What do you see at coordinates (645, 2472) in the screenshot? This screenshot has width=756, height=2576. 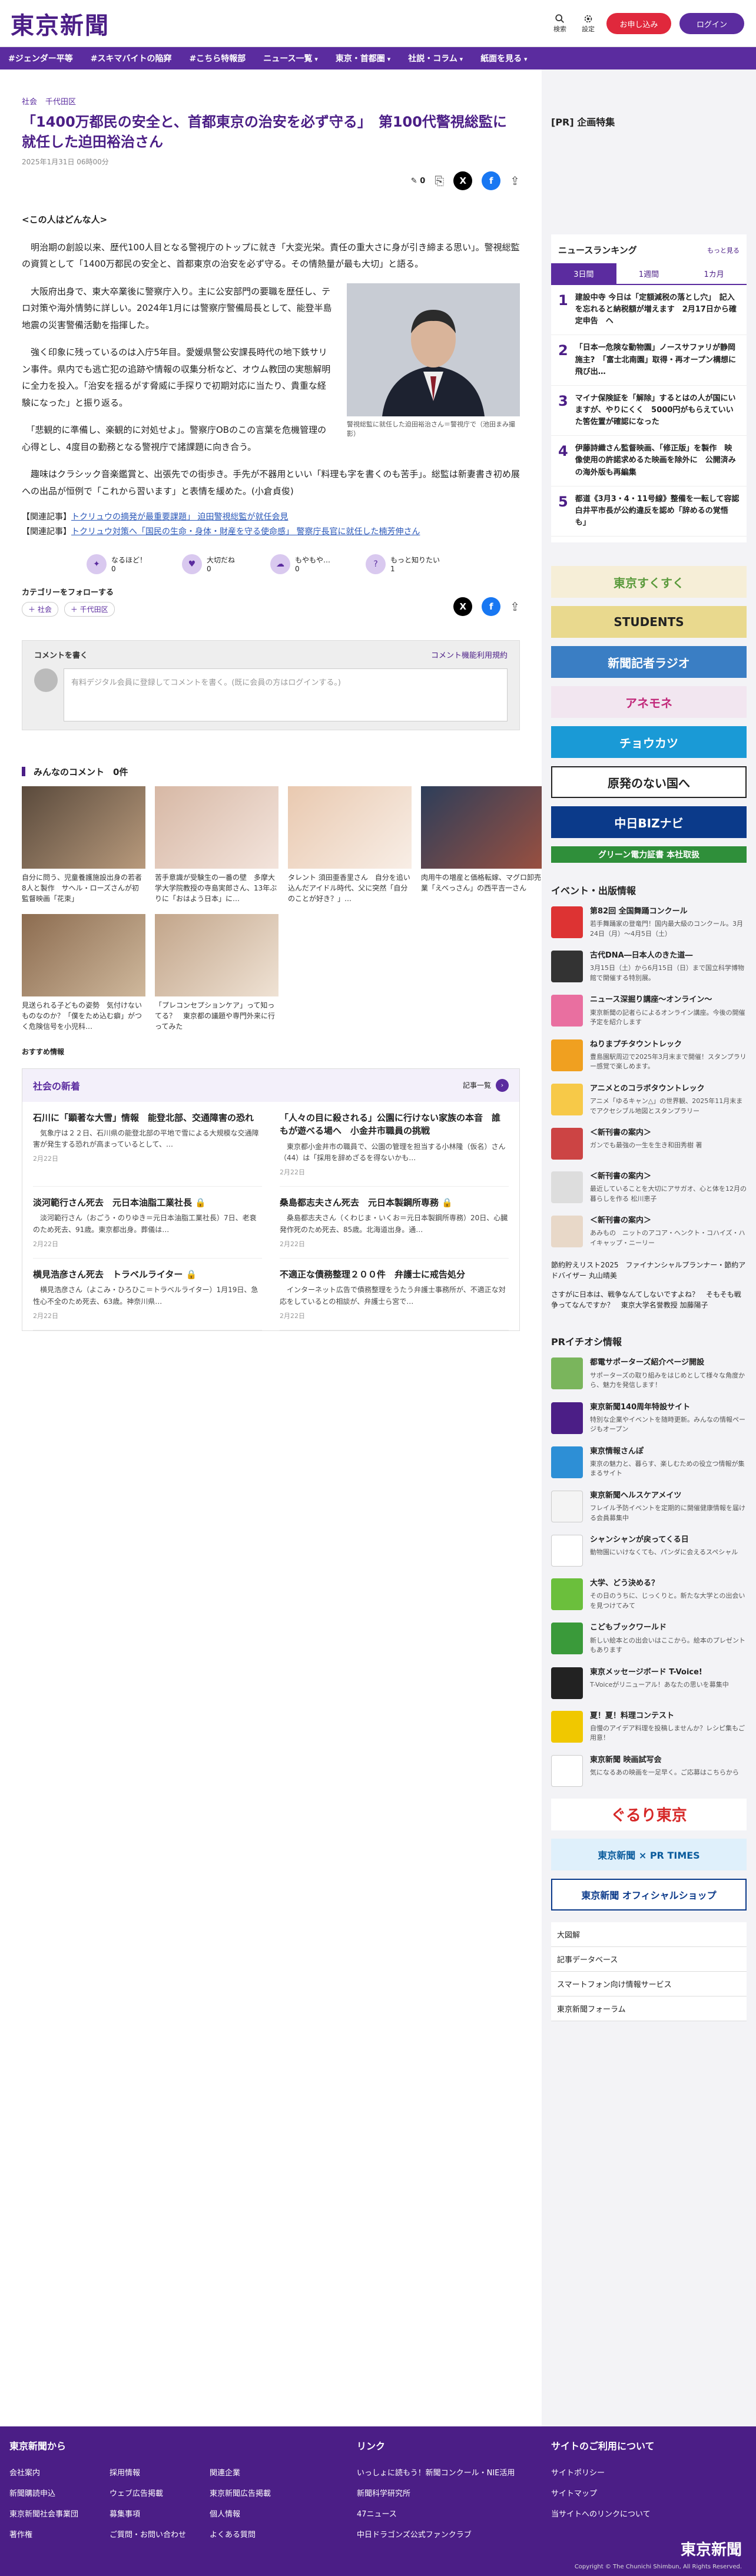 I see `footer-link: サイトポリシー` at bounding box center [645, 2472].